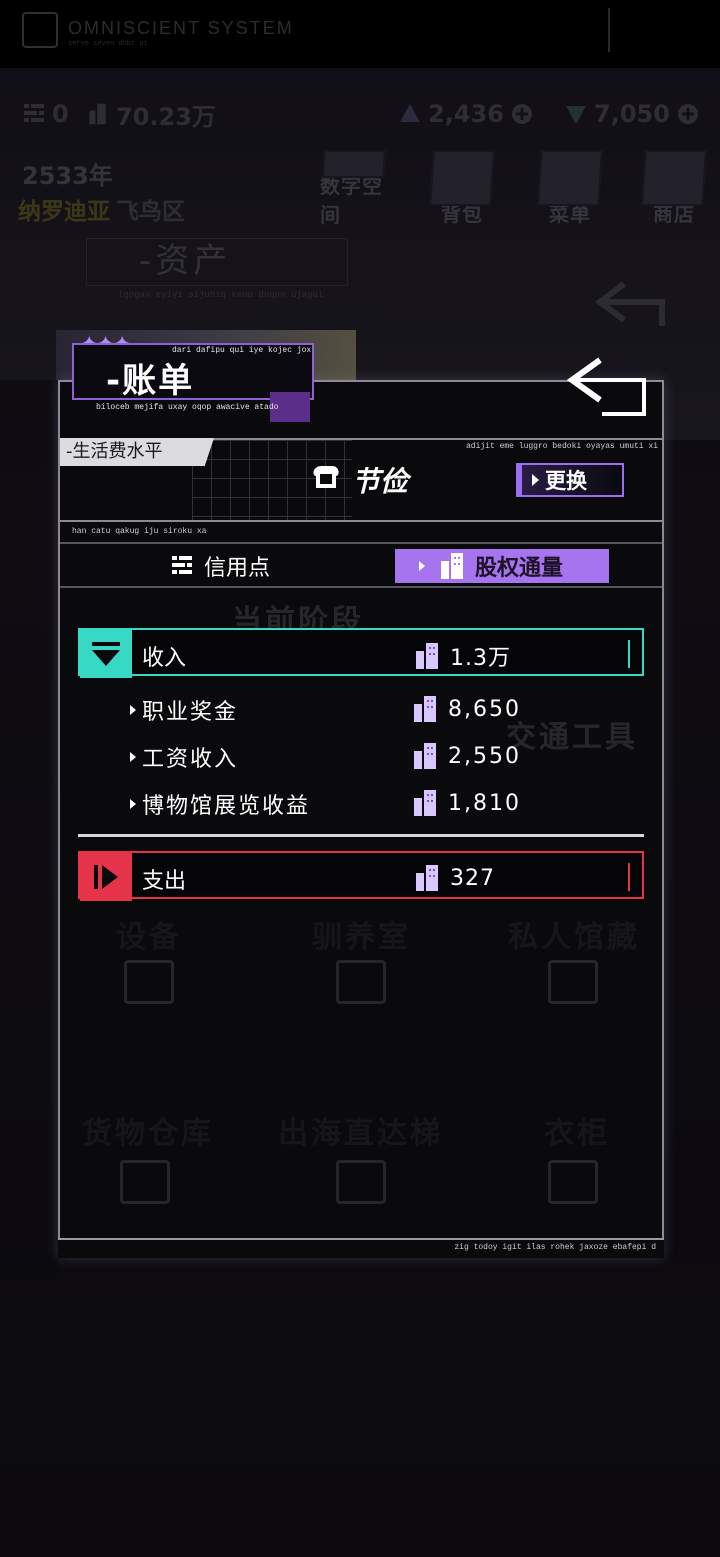 The width and height of the screenshot is (720, 1557). Describe the element at coordinates (380, 757) in the screenshot. I see `income-item: 工资收入 2,550` at that location.